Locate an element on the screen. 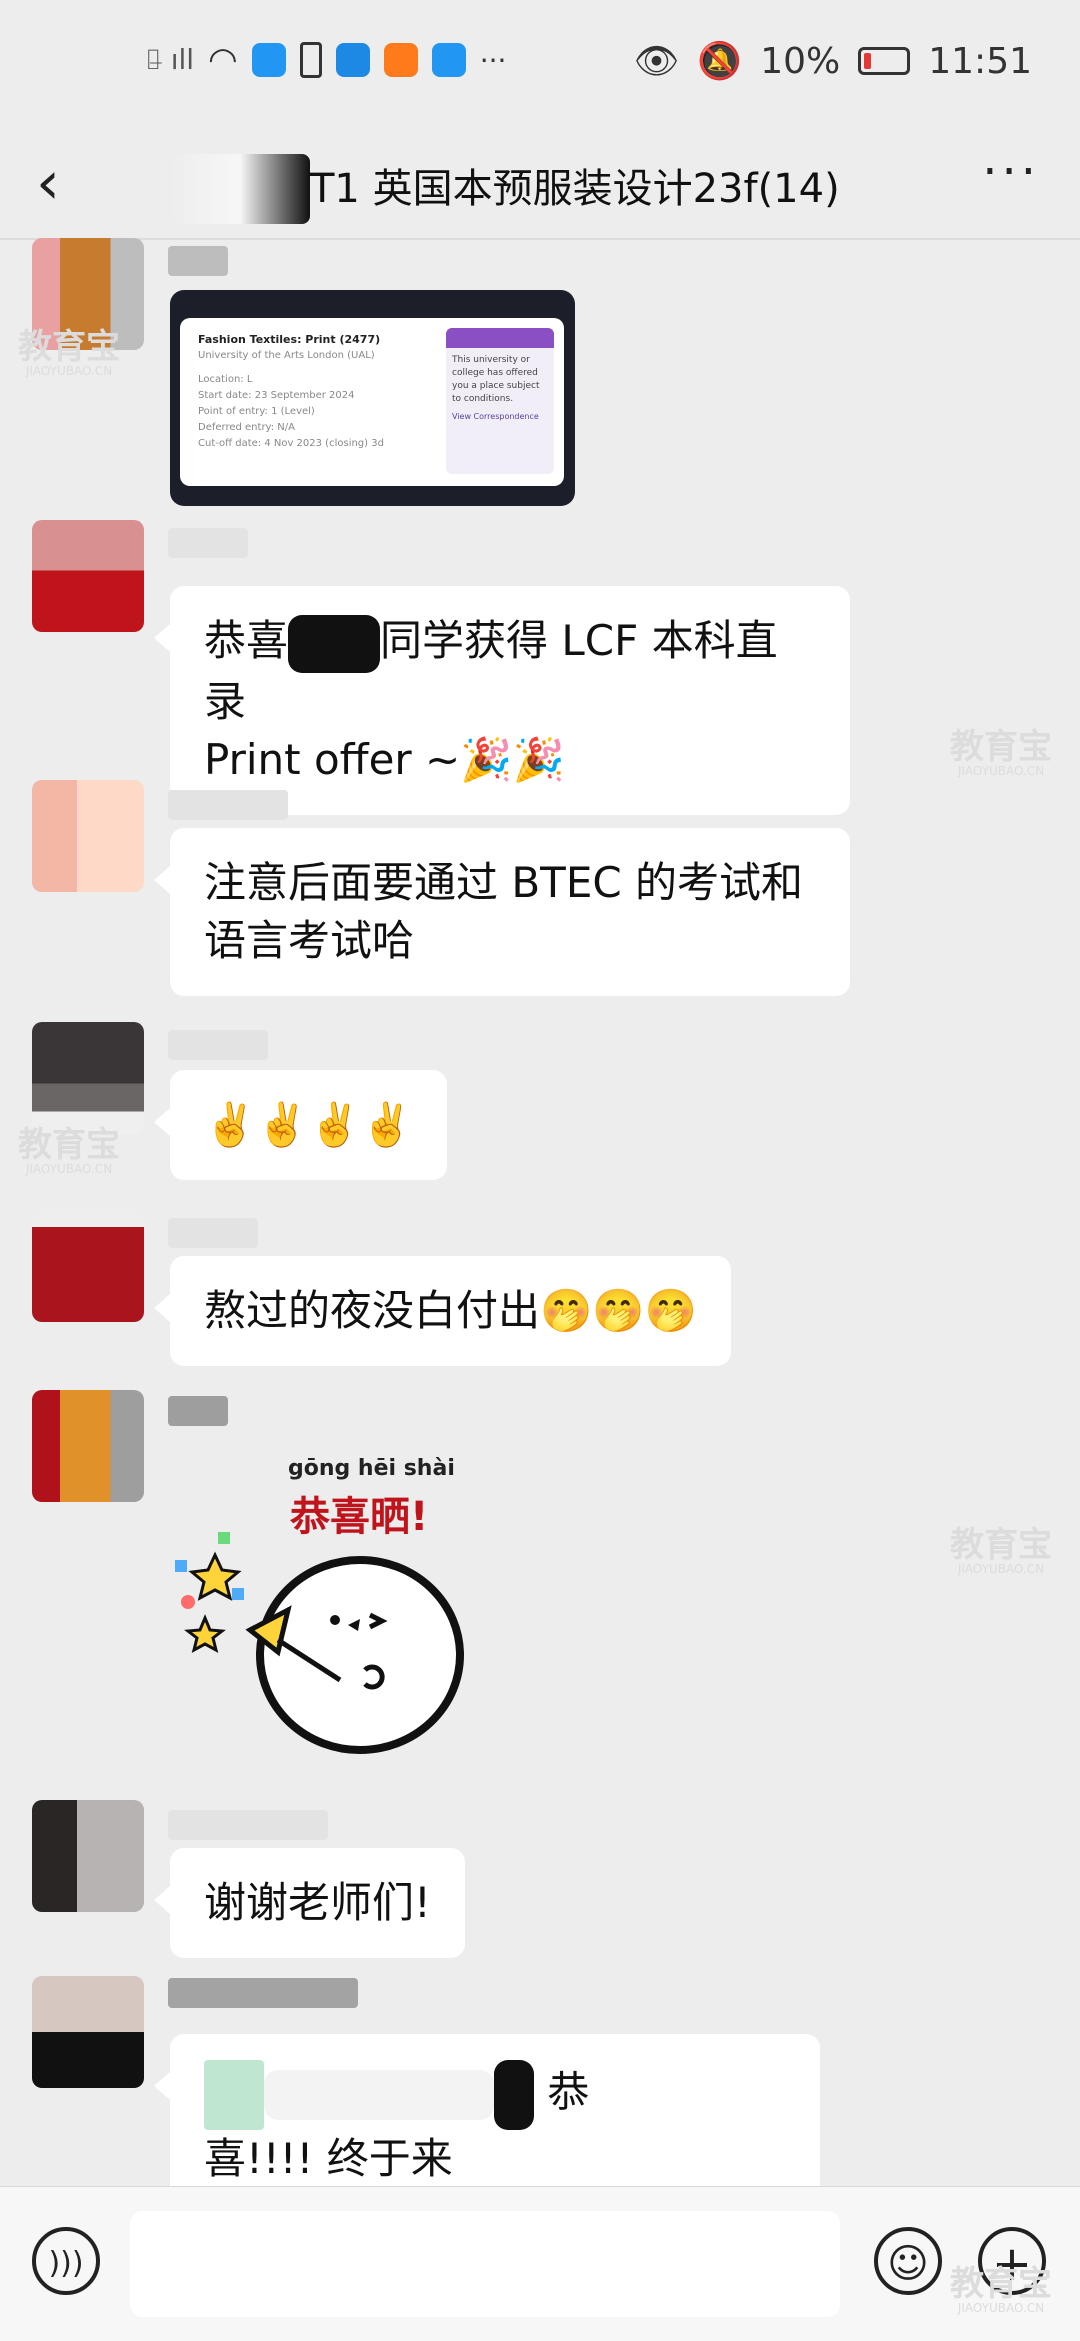 This screenshot has height=2341, width=1080. detail-line: Cut-off date: 4 Nov 2023 (closing) 3d is located at coordinates (291, 443).